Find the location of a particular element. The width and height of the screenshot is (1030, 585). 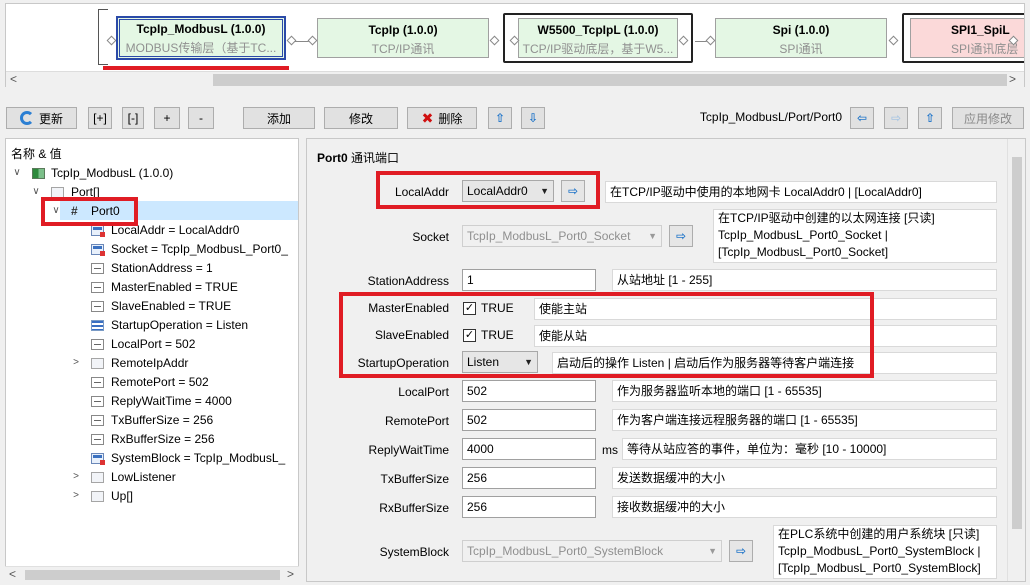

tree-item-masterenabled: MasterEnabled = TRUE is located at coordinates (151, 287).